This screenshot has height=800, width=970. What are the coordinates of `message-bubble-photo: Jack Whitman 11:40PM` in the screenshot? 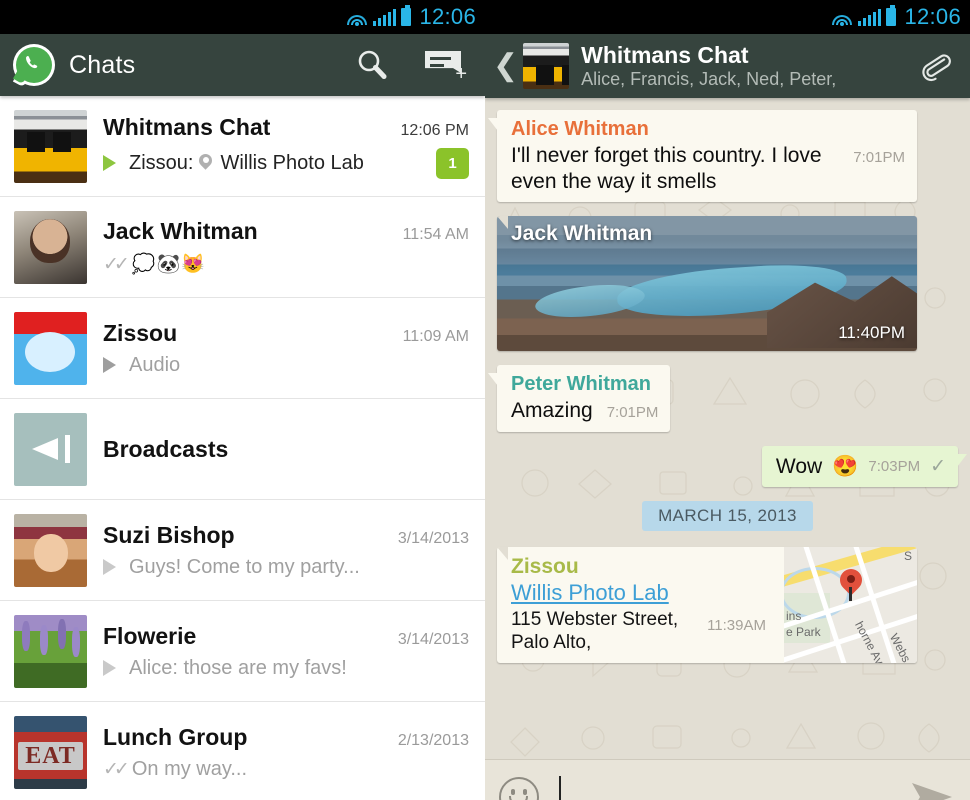 It's located at (707, 284).